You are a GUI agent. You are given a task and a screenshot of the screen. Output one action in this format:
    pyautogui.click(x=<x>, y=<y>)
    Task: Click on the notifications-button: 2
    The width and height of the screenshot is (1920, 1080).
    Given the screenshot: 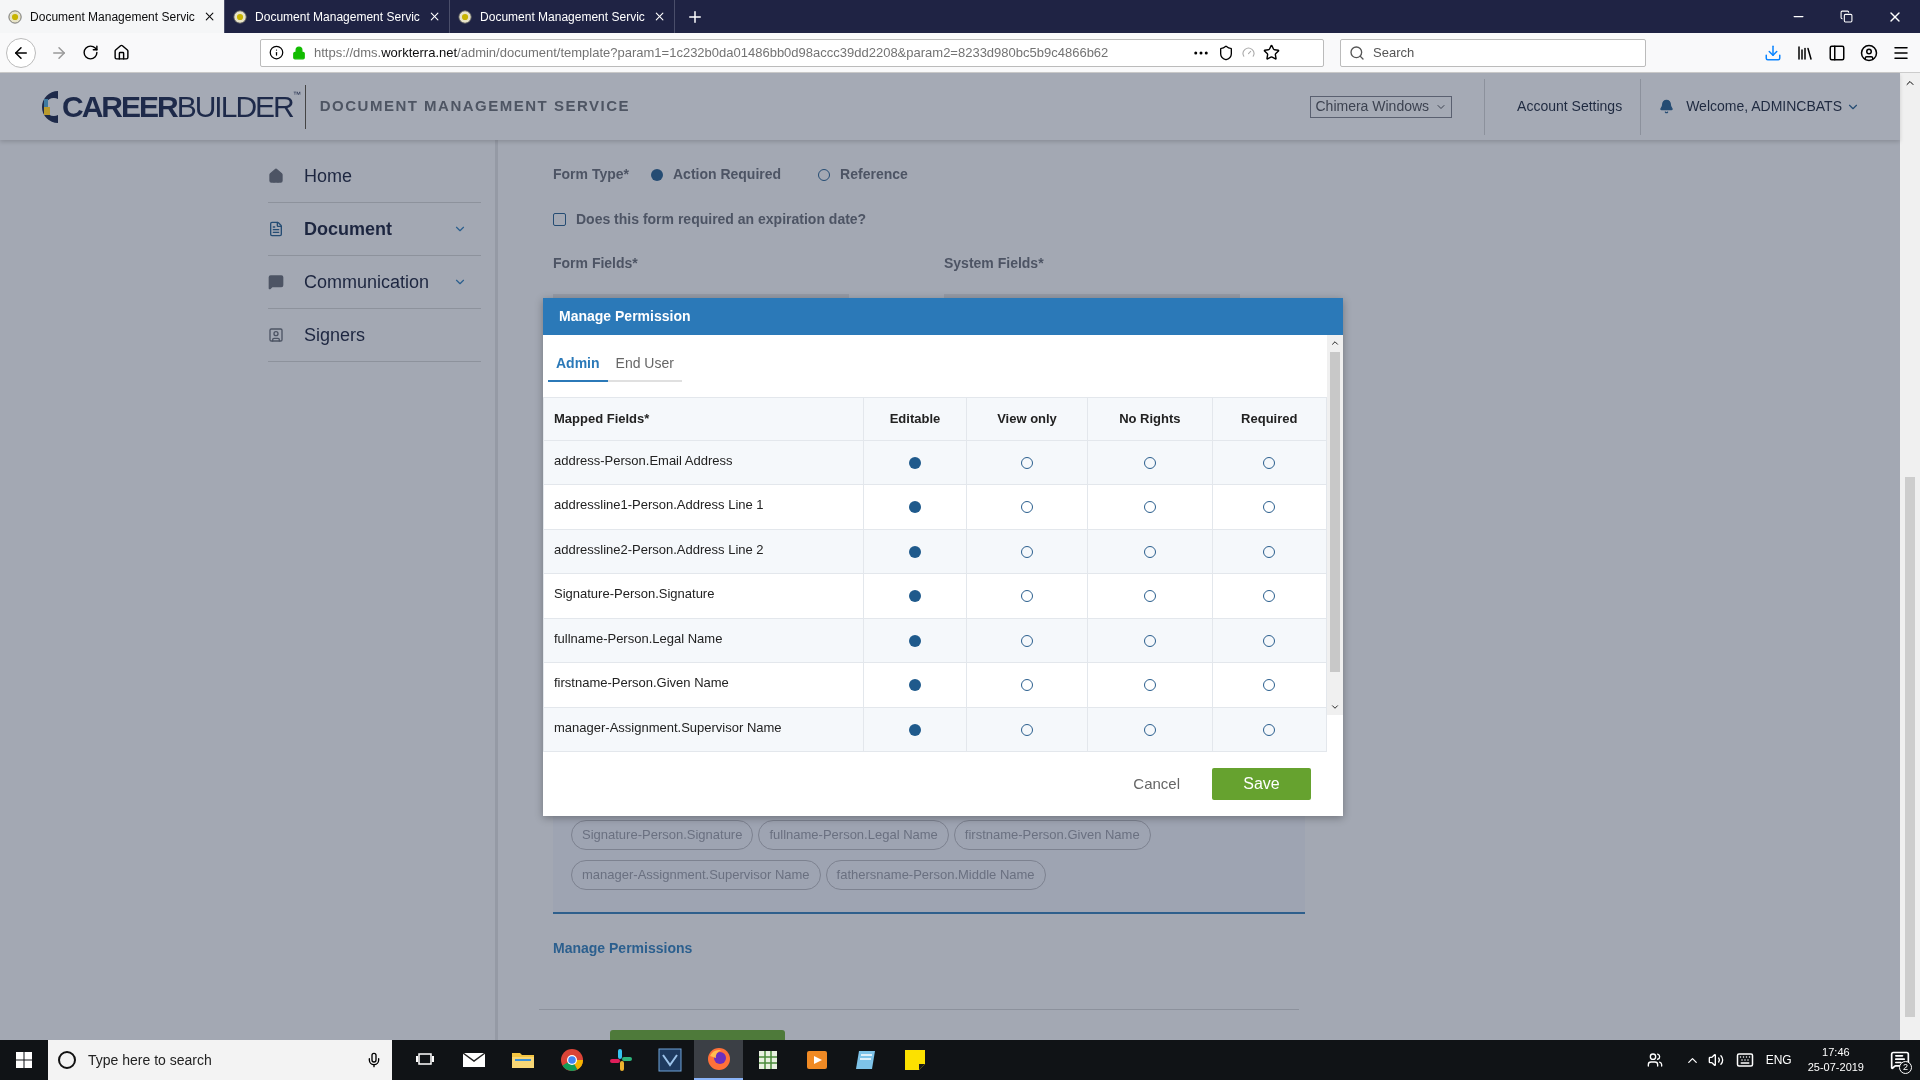 What is the action you would take?
    pyautogui.click(x=1900, y=1060)
    